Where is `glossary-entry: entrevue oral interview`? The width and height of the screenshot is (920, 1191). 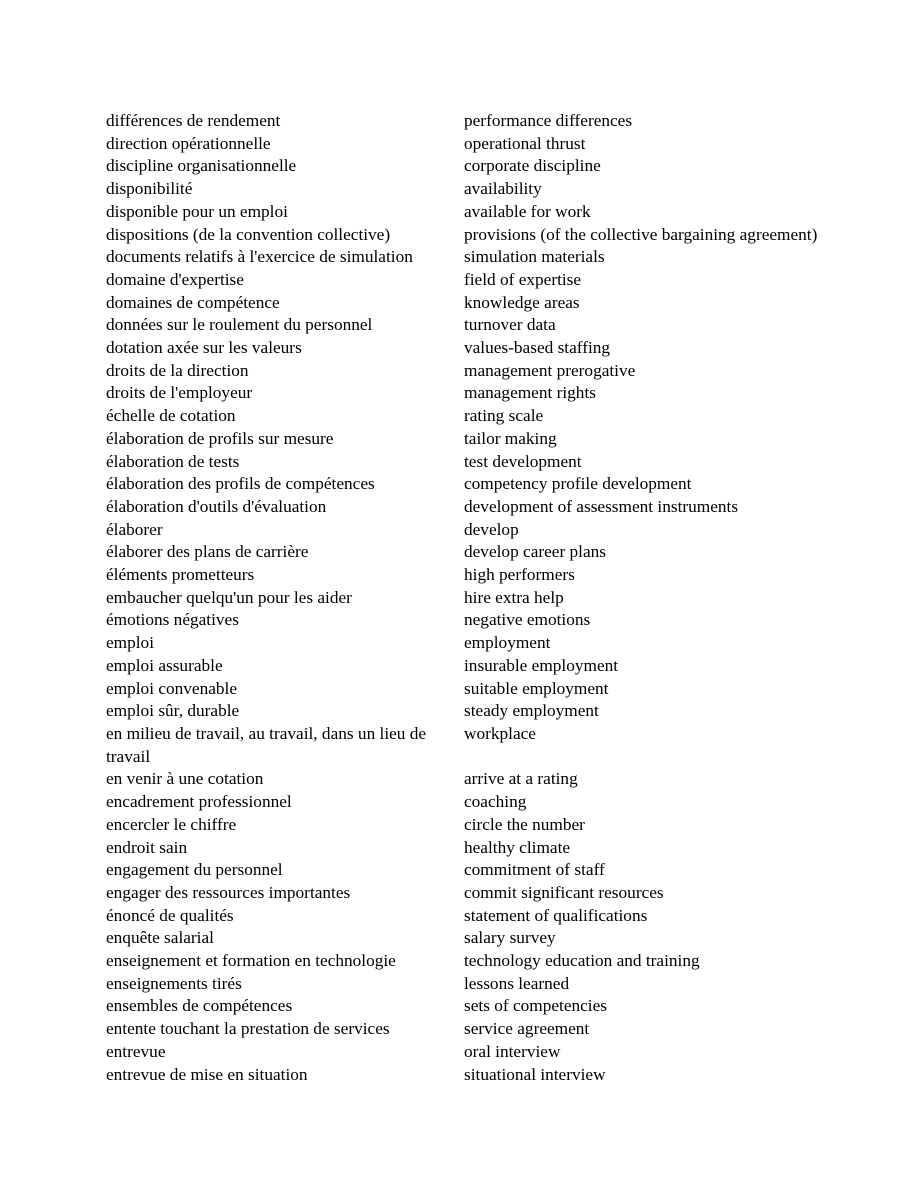 glossary-entry: entrevue oral interview is located at coordinates (466, 1052).